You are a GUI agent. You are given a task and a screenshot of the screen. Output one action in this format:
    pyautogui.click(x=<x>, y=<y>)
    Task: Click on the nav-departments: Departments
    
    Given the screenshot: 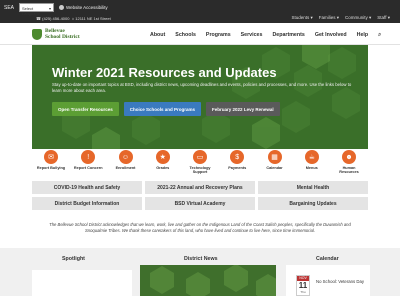 What is the action you would take?
    pyautogui.click(x=288, y=35)
    